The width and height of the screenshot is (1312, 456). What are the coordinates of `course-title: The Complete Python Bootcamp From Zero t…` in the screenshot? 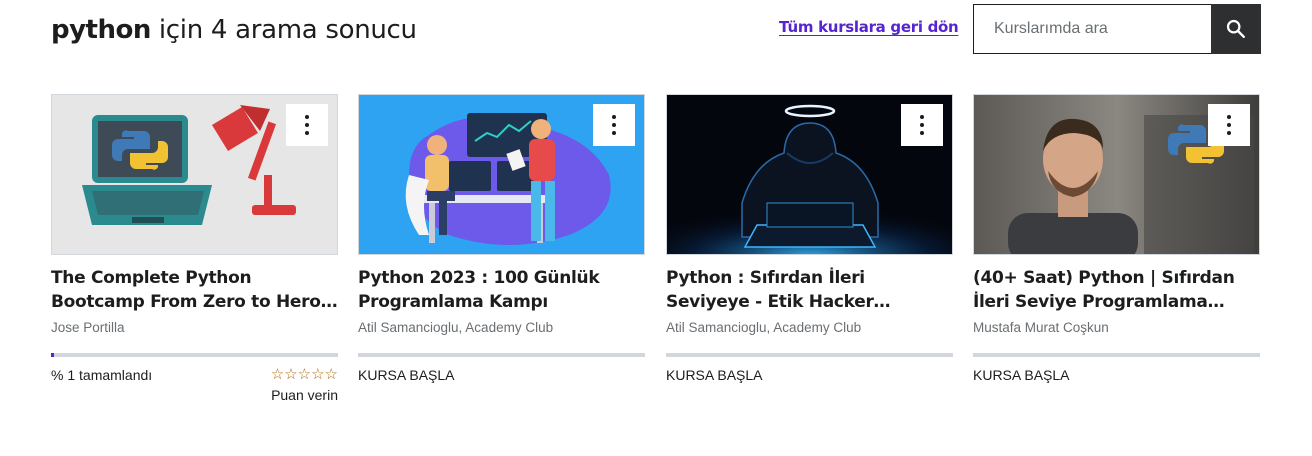 It's located at (194, 290).